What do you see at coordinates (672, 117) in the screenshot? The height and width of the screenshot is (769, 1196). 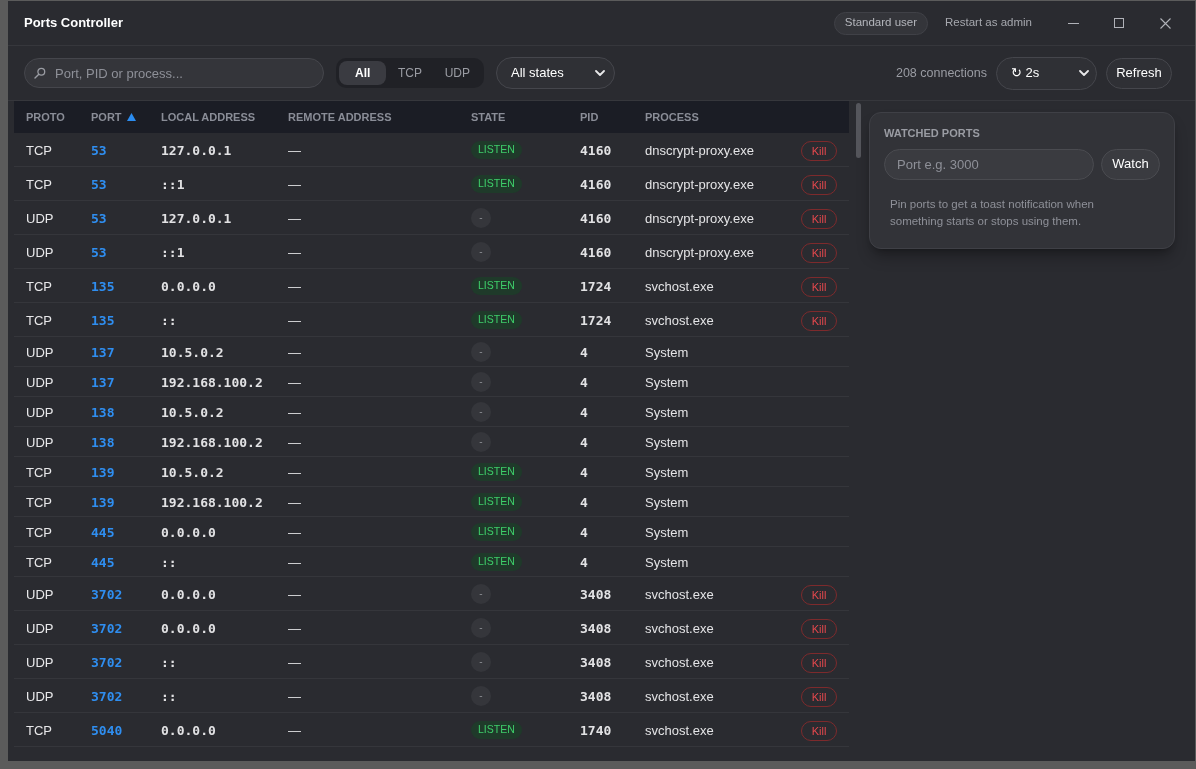 I see `column-header: PROCESS` at bounding box center [672, 117].